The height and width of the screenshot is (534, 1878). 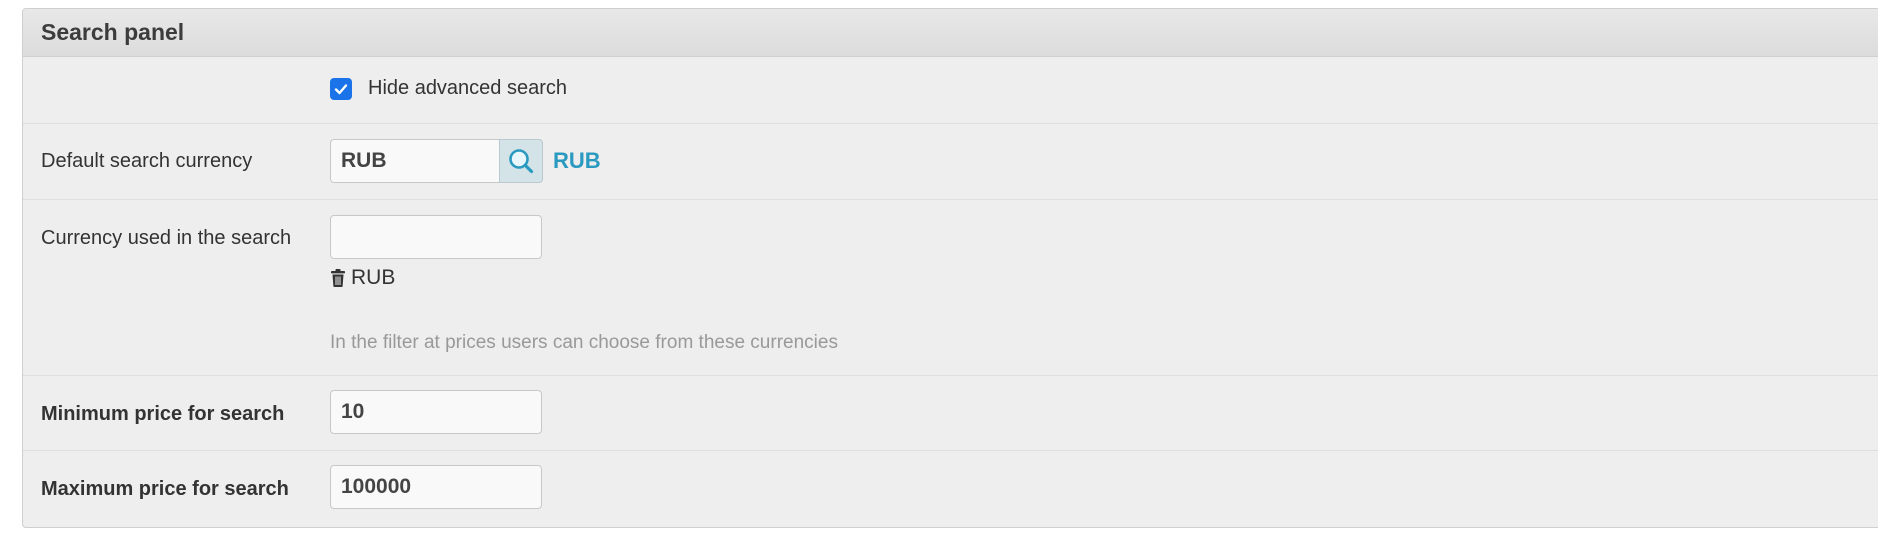 I want to click on max-price-row: Maximum price for search, so click(x=950, y=488).